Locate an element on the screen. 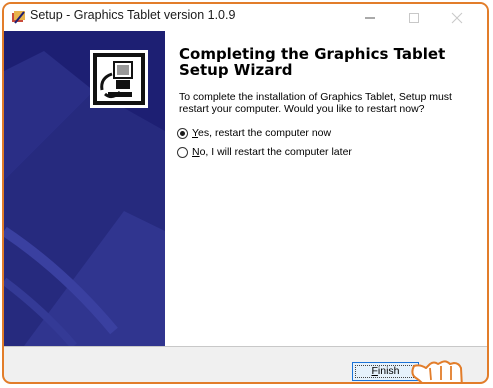 This screenshot has width=493, height=388. close-icon is located at coordinates (457, 18).